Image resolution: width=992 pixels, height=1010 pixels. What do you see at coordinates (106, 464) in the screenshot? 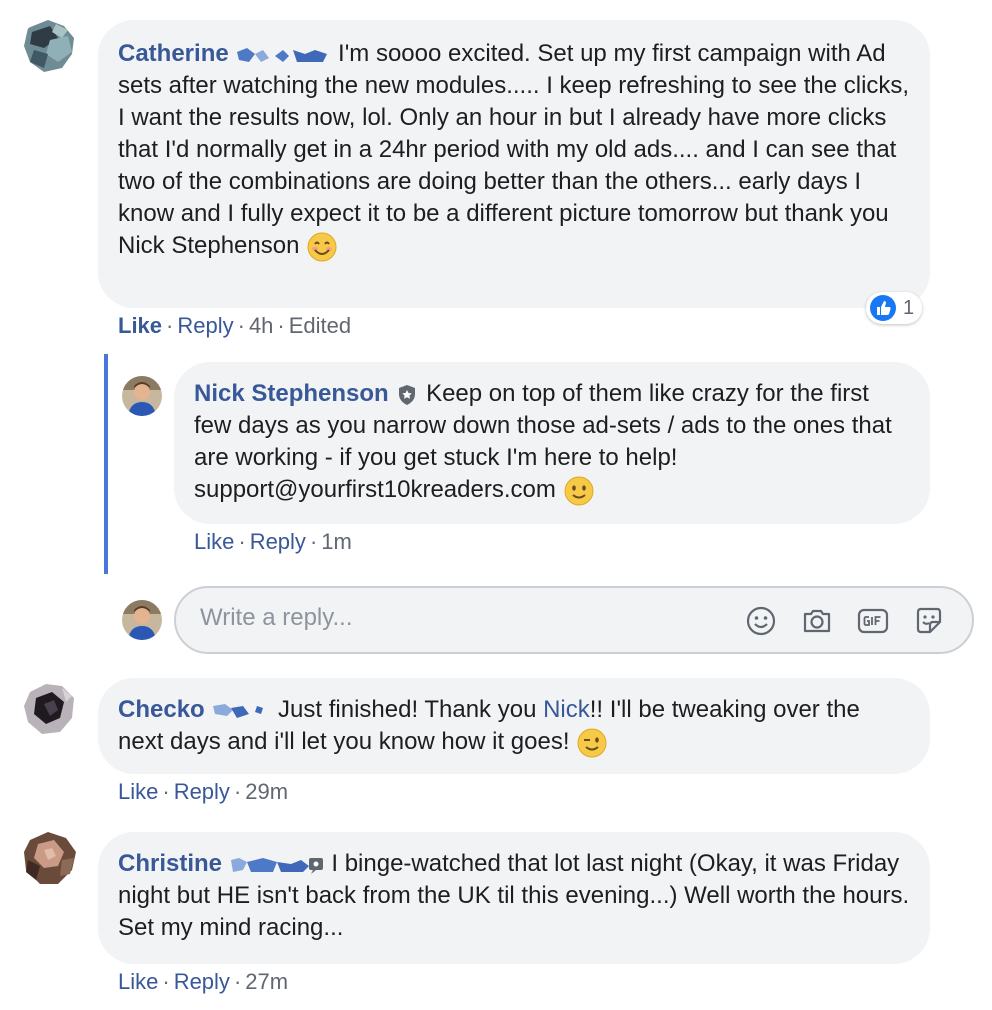
I see `thread-line` at bounding box center [106, 464].